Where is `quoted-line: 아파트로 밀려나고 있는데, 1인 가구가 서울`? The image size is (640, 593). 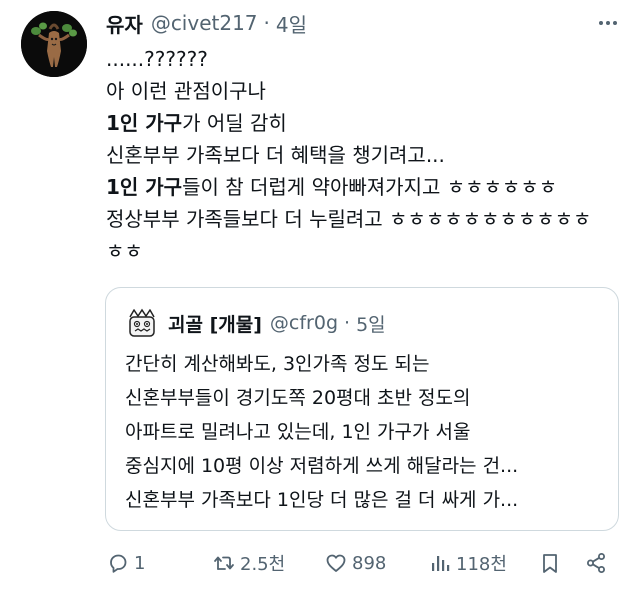 quoted-line: 아파트로 밀려나고 있는데, 1인 가구가 서울 is located at coordinates (298, 432).